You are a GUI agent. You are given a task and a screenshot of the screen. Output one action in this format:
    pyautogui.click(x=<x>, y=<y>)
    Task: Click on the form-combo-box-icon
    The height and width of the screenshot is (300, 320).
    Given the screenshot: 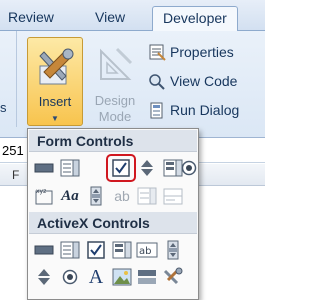 What is the action you would take?
    pyautogui.click(x=70, y=168)
    